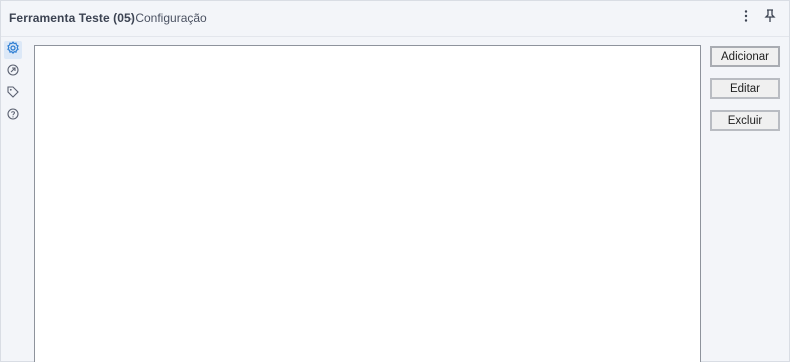  I want to click on arrow-circle-icon, so click(13, 72).